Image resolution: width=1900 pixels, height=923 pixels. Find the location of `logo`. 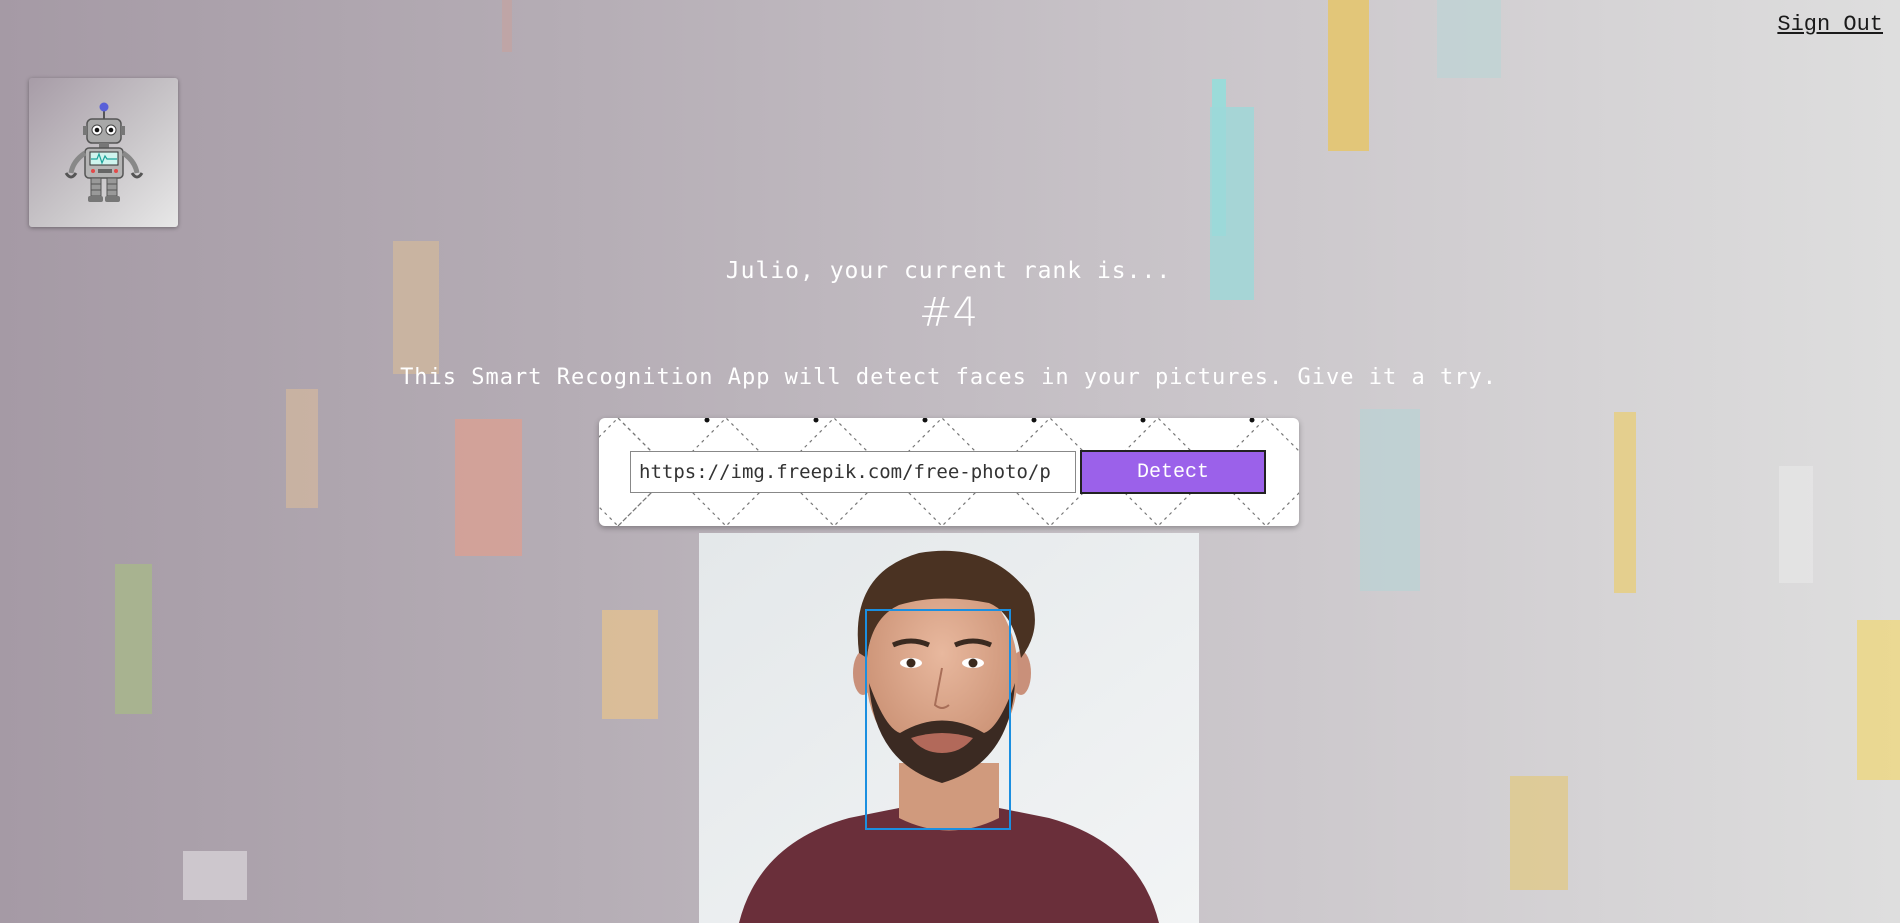

logo is located at coordinates (103, 152).